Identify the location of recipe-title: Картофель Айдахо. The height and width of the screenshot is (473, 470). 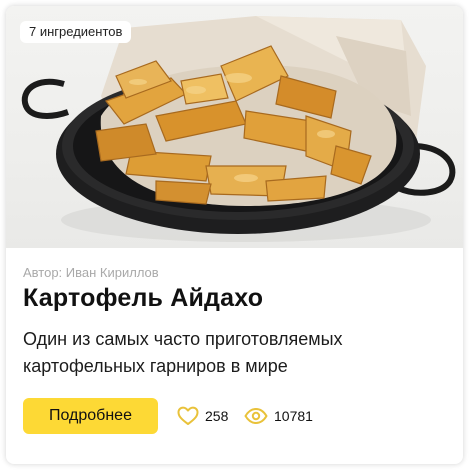
(143, 298).